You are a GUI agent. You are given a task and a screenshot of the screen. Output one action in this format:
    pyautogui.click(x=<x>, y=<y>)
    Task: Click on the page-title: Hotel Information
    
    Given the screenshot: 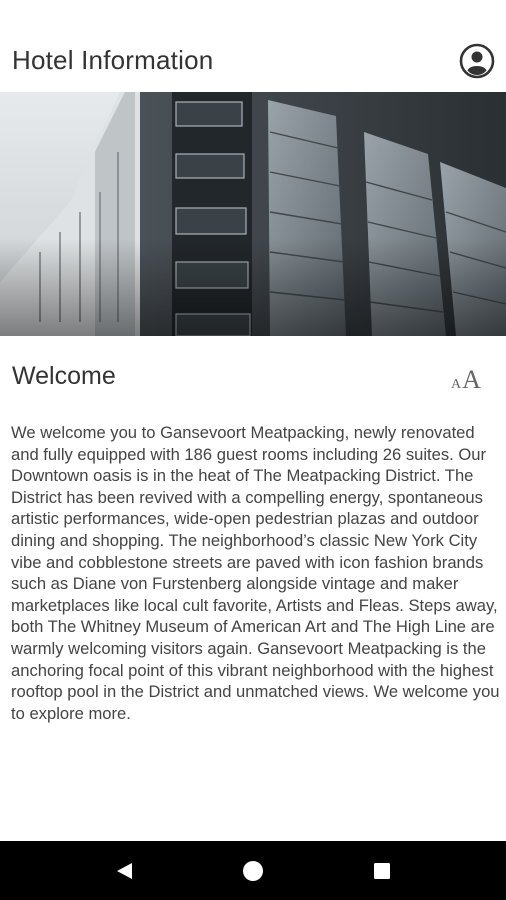 What is the action you would take?
    pyautogui.click(x=113, y=60)
    